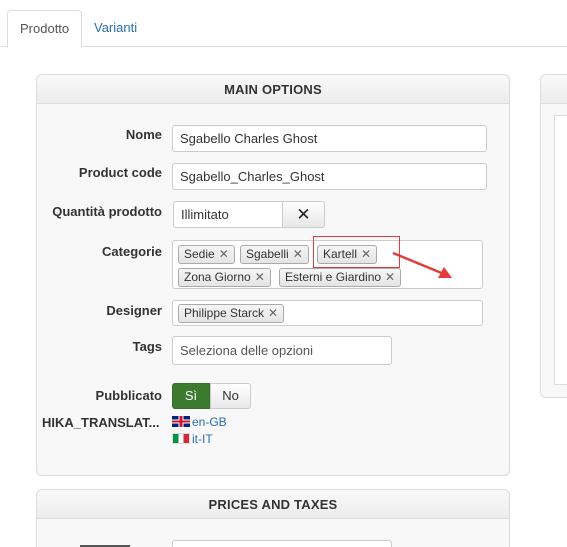 The height and width of the screenshot is (547, 567). Describe the element at coordinates (224, 313) in the screenshot. I see `chip-label: Philippe Starck` at that location.